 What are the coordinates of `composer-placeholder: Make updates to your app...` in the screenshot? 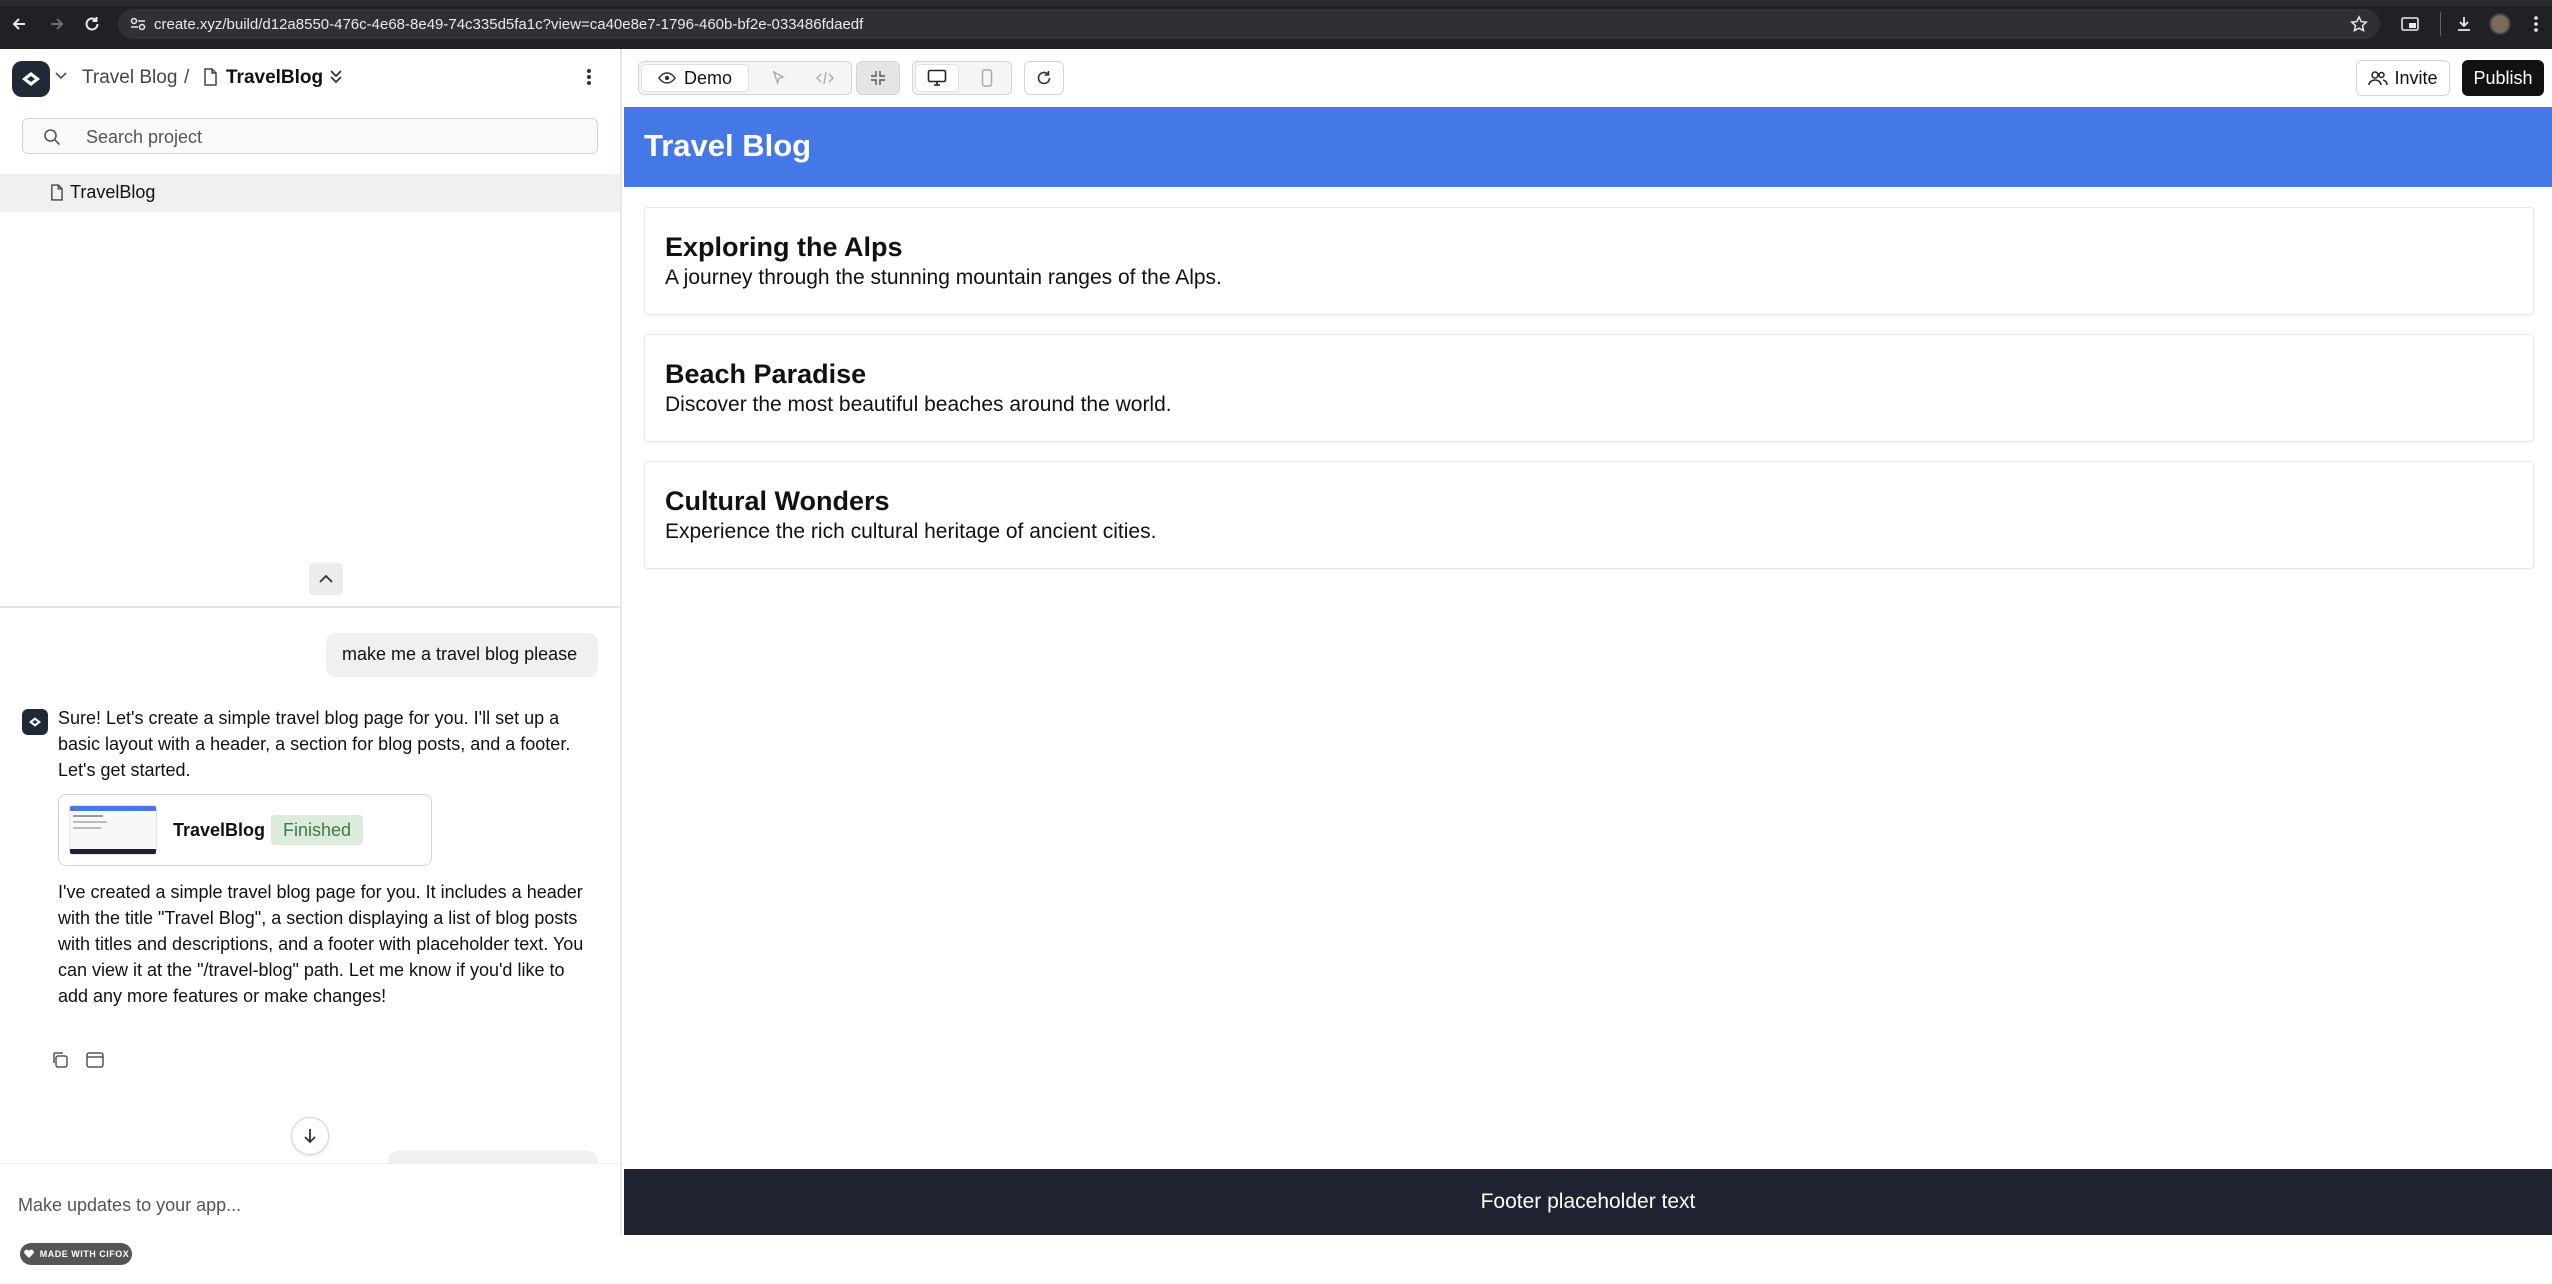 It's located at (130, 1205).